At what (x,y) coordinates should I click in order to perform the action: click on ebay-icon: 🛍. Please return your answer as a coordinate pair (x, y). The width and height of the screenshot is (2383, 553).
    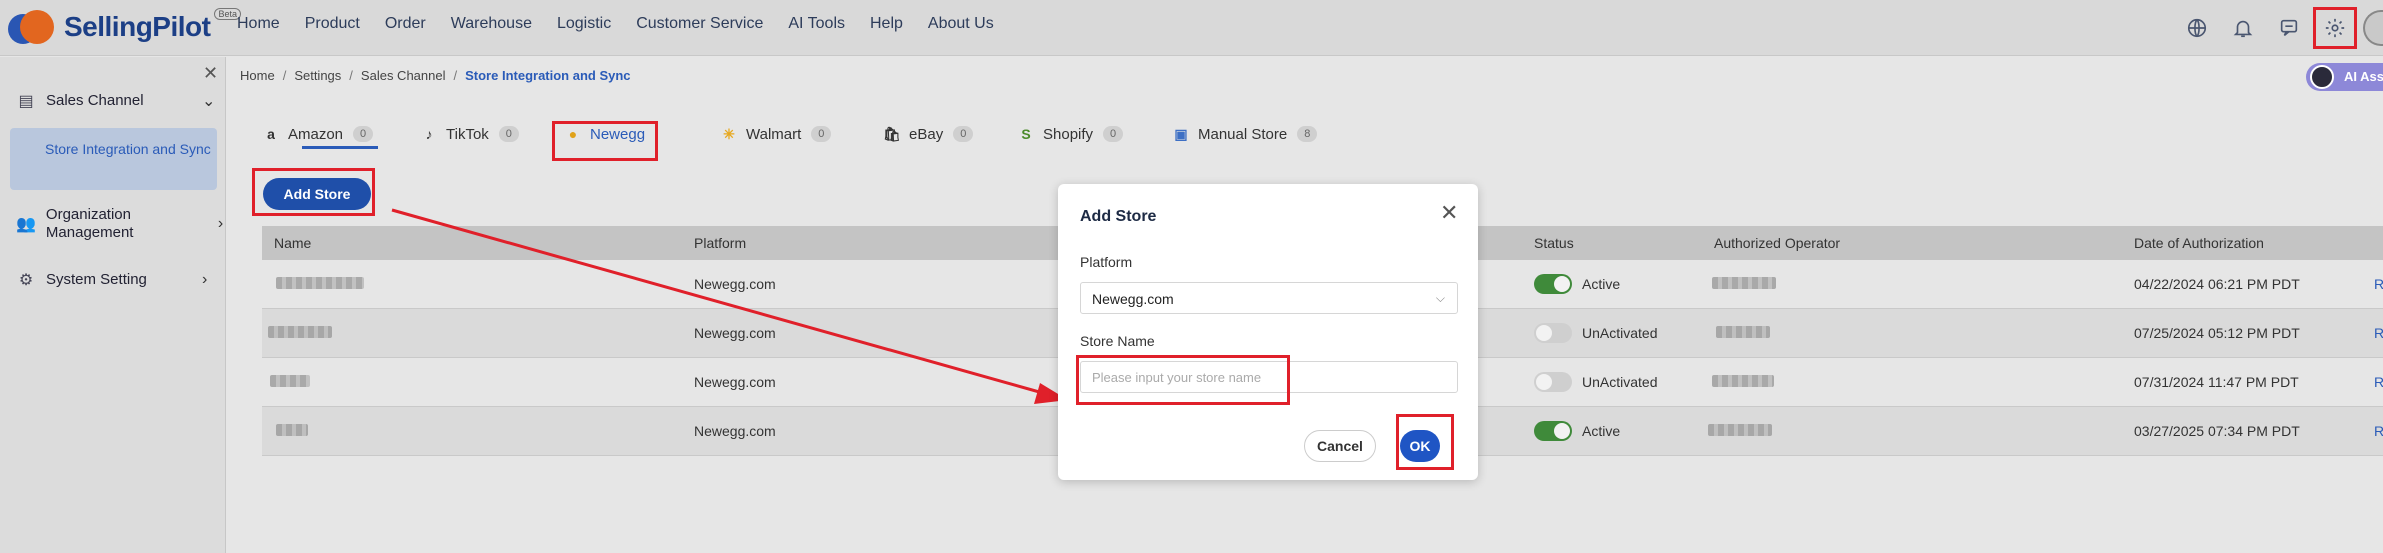
    Looking at the image, I should click on (892, 133).